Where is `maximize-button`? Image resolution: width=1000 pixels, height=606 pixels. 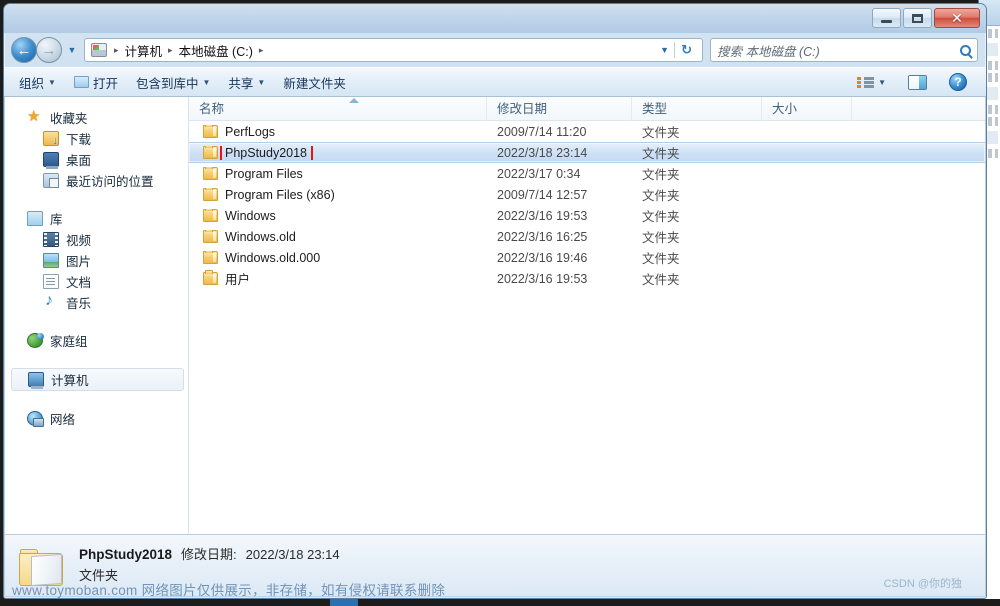 maximize-button is located at coordinates (917, 18).